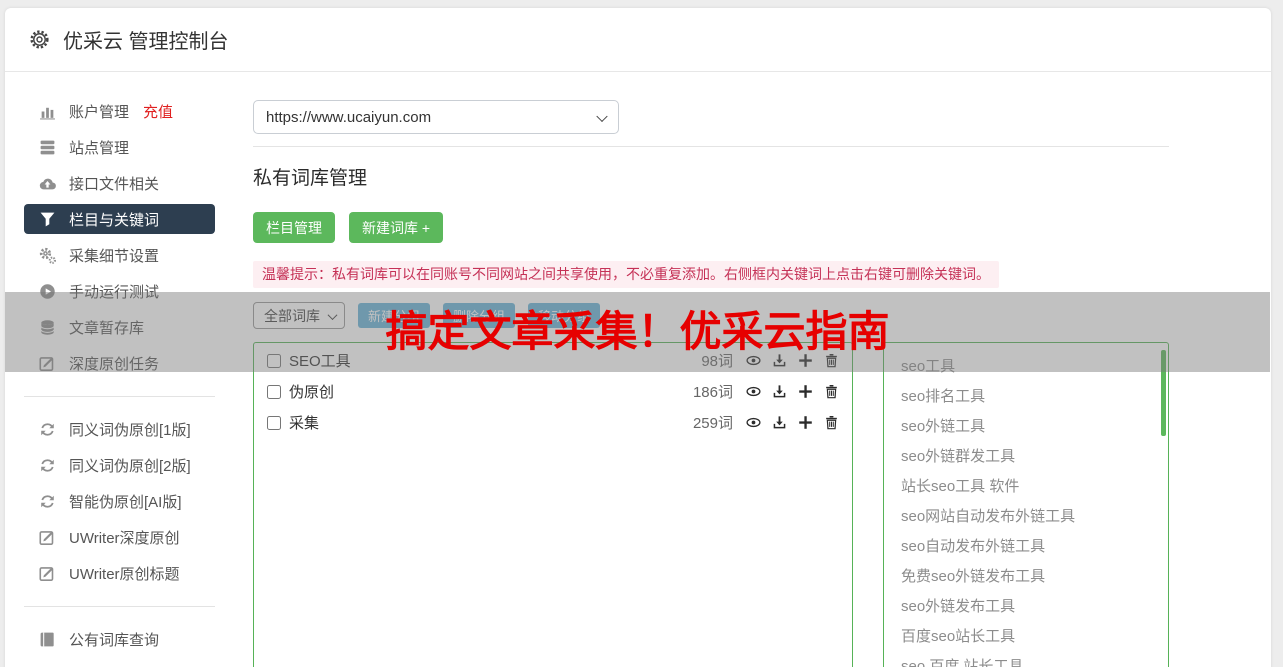 The image size is (1283, 667). I want to click on move-group-button: 移动分组, so click(564, 315).